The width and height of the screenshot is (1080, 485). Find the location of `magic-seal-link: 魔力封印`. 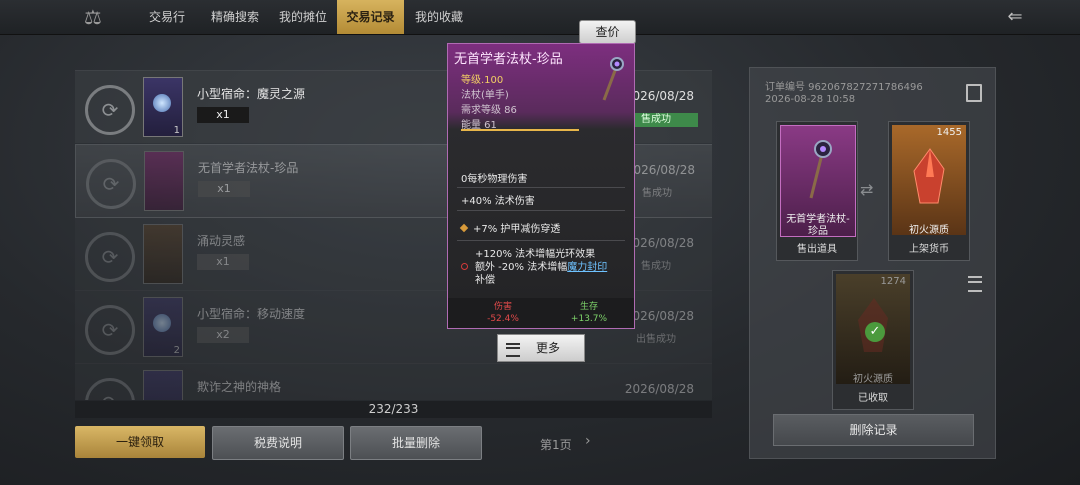

magic-seal-link: 魔力封印 is located at coordinates (587, 267).